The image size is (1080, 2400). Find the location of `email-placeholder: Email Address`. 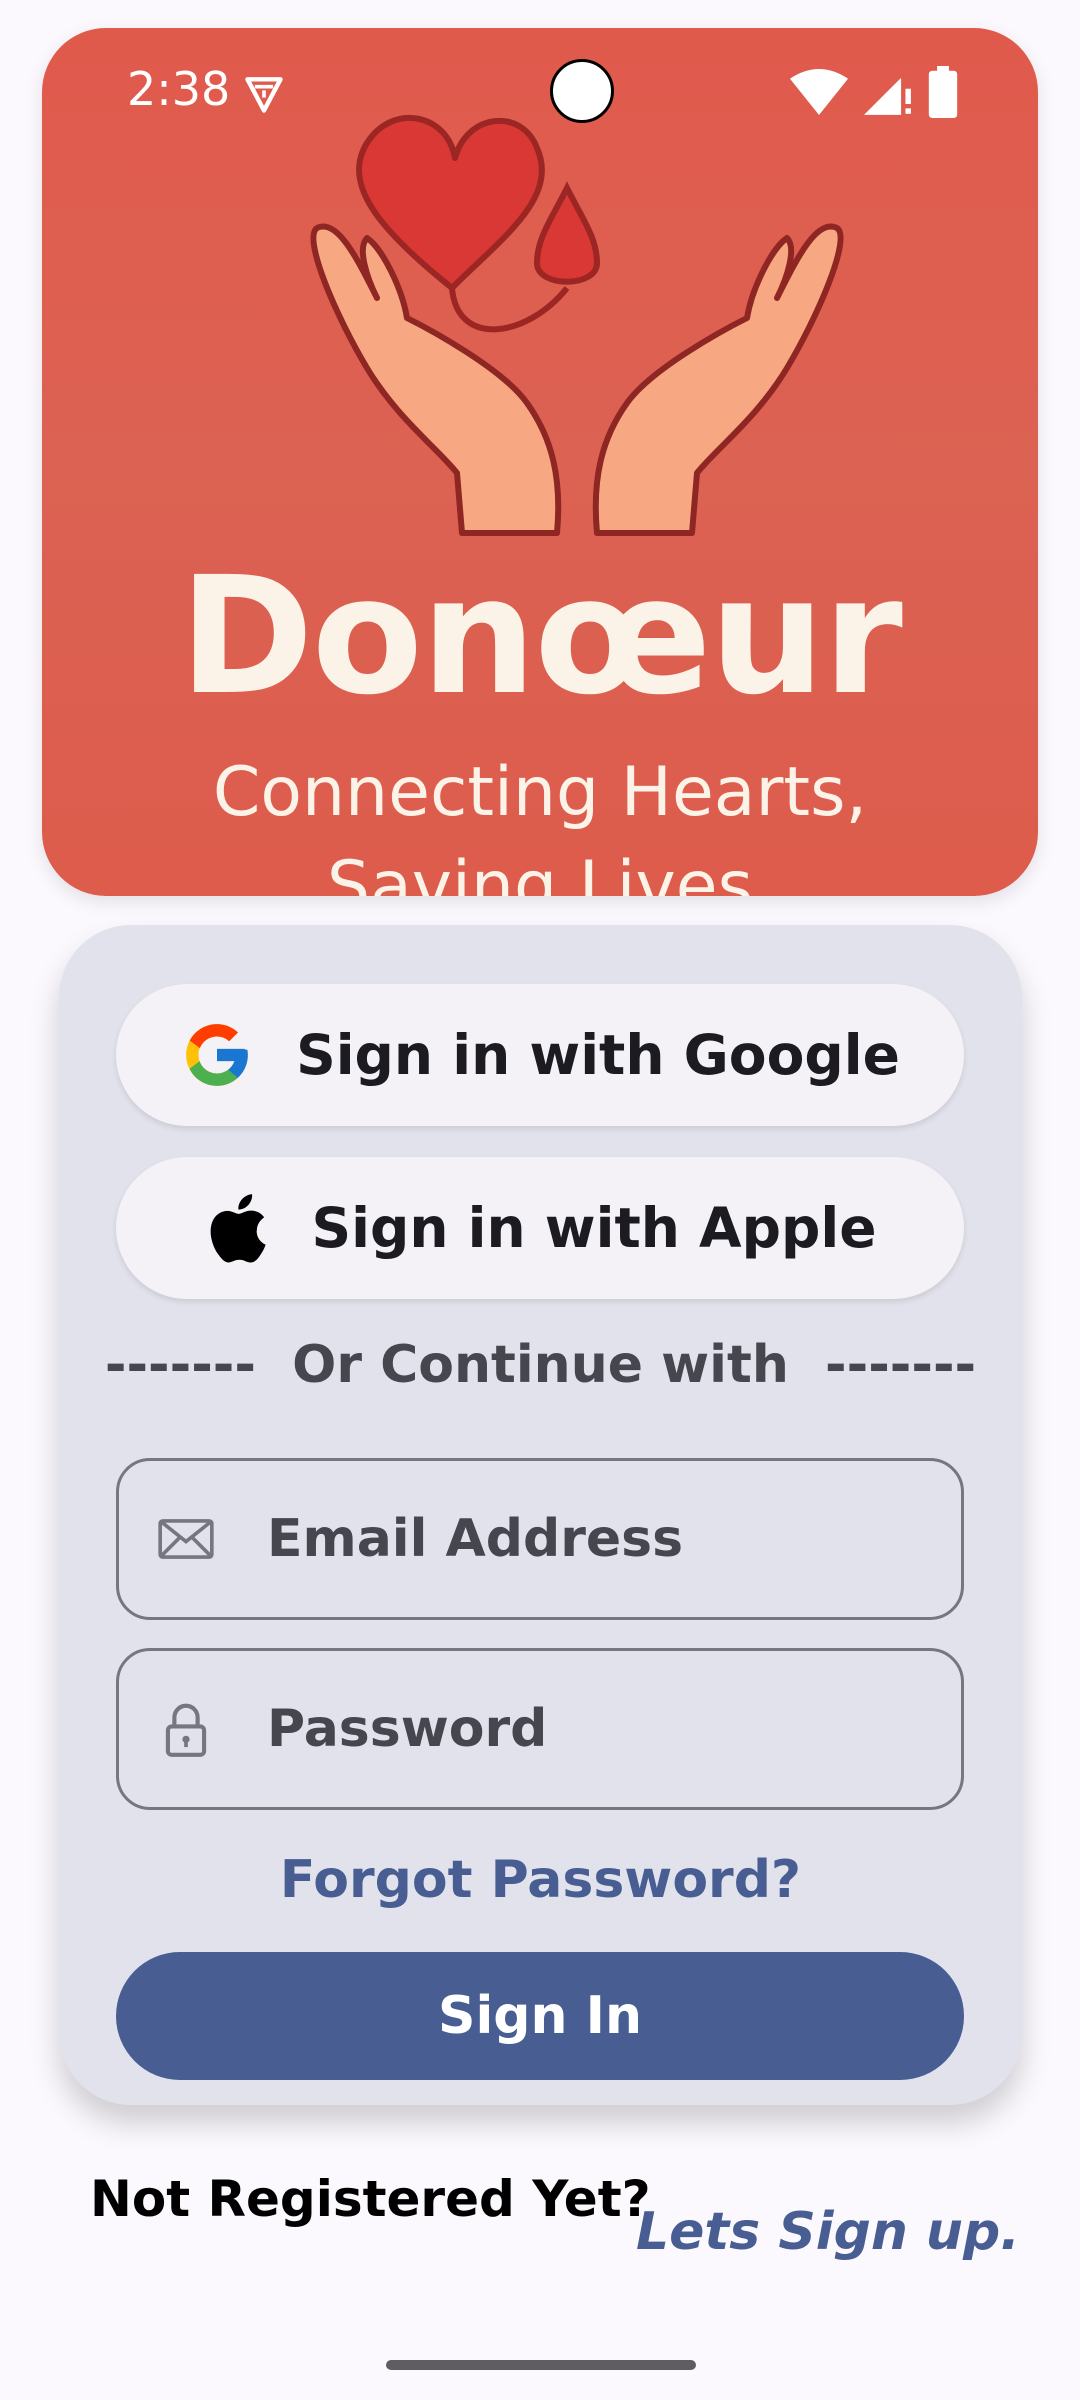

email-placeholder: Email Address is located at coordinates (475, 1539).